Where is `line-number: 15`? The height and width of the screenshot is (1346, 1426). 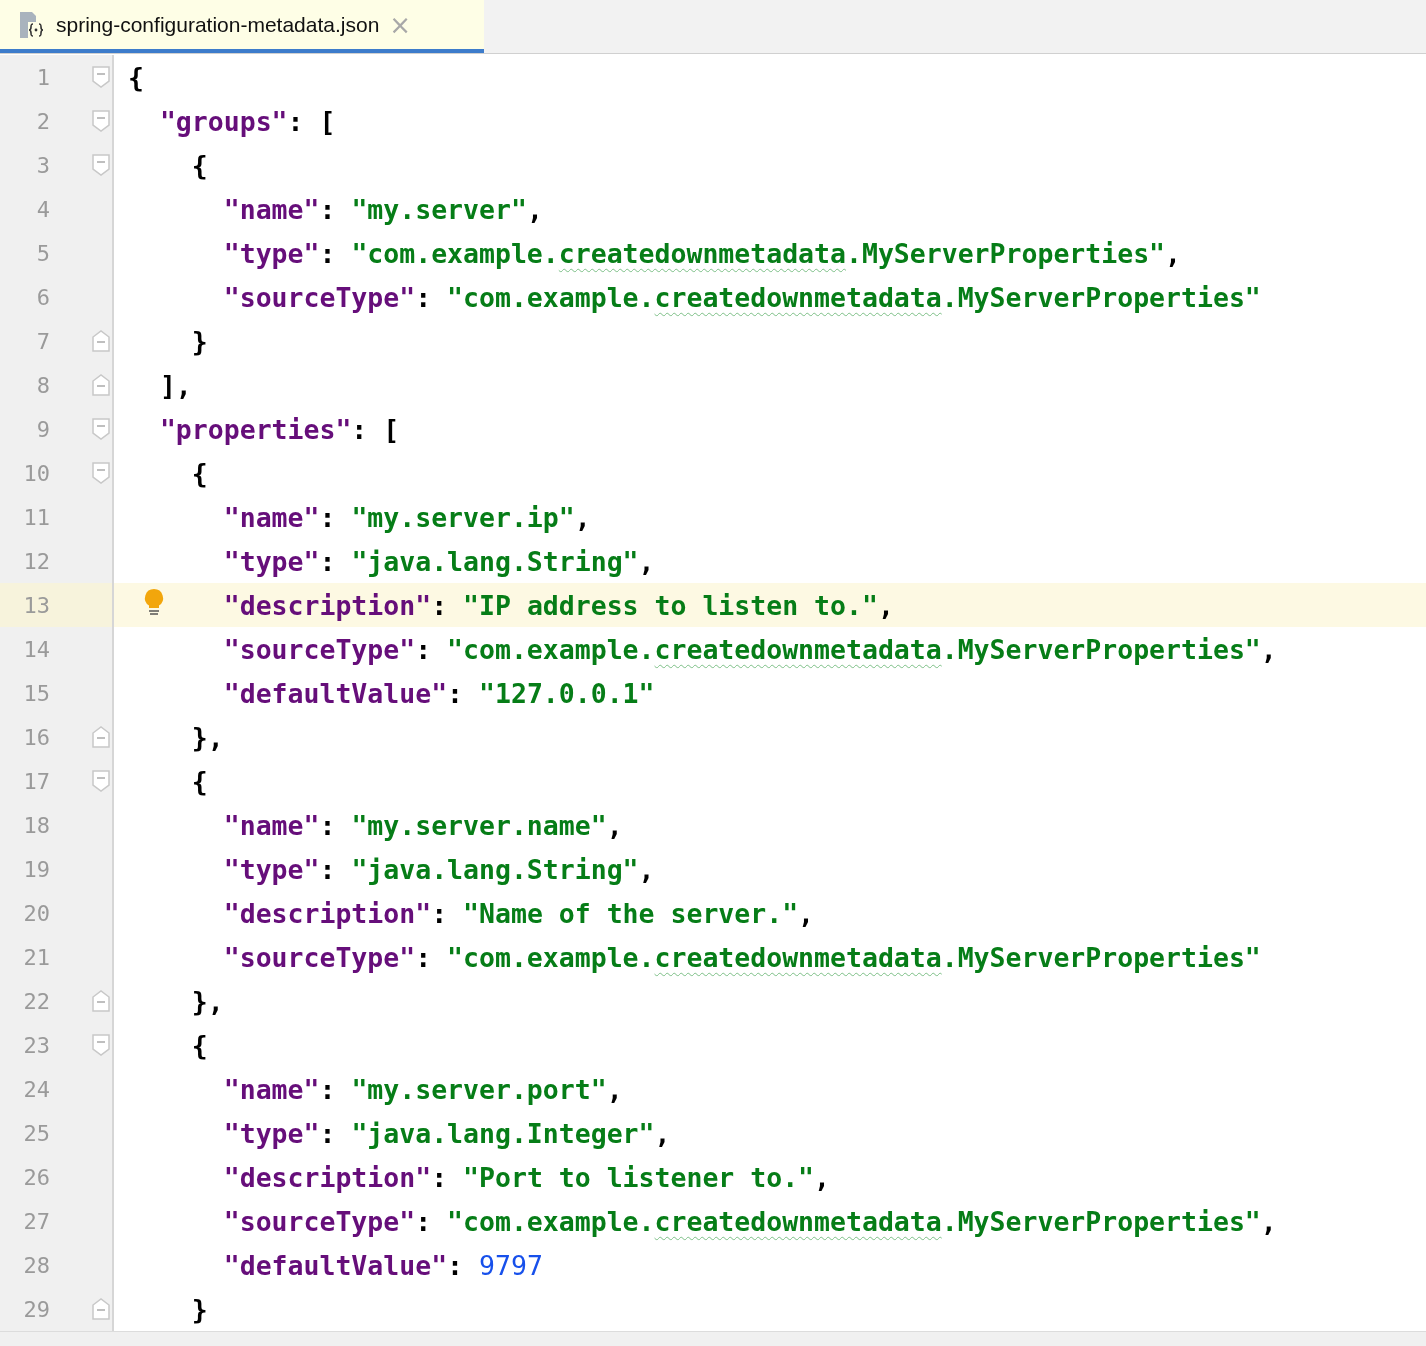
line-number: 15 is located at coordinates (36, 693).